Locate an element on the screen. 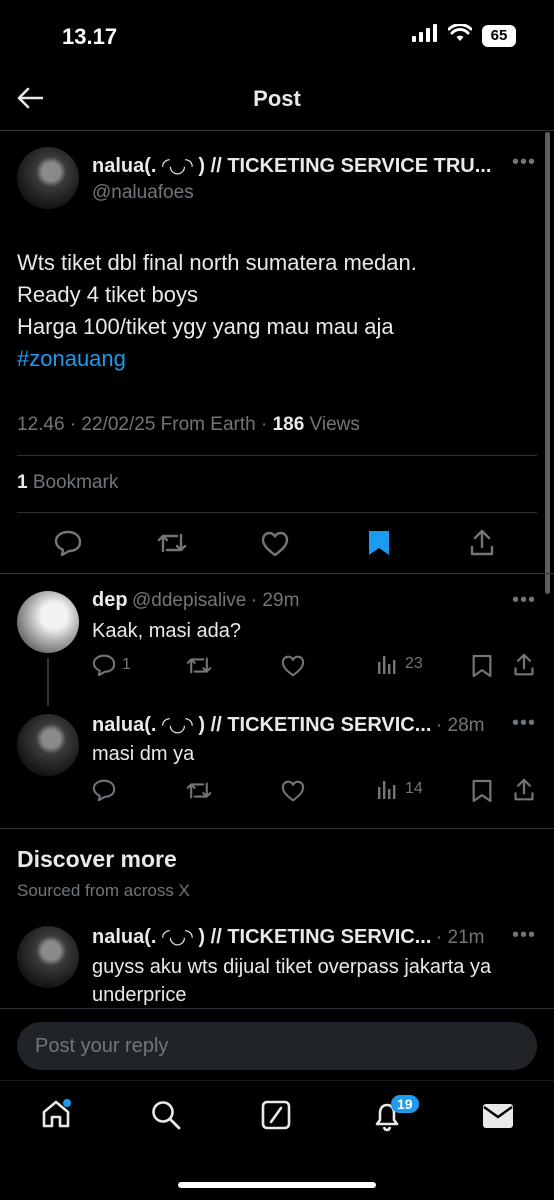 This screenshot has height=1200, width=554. section-subtitle: Sourced from across X is located at coordinates (103, 890).